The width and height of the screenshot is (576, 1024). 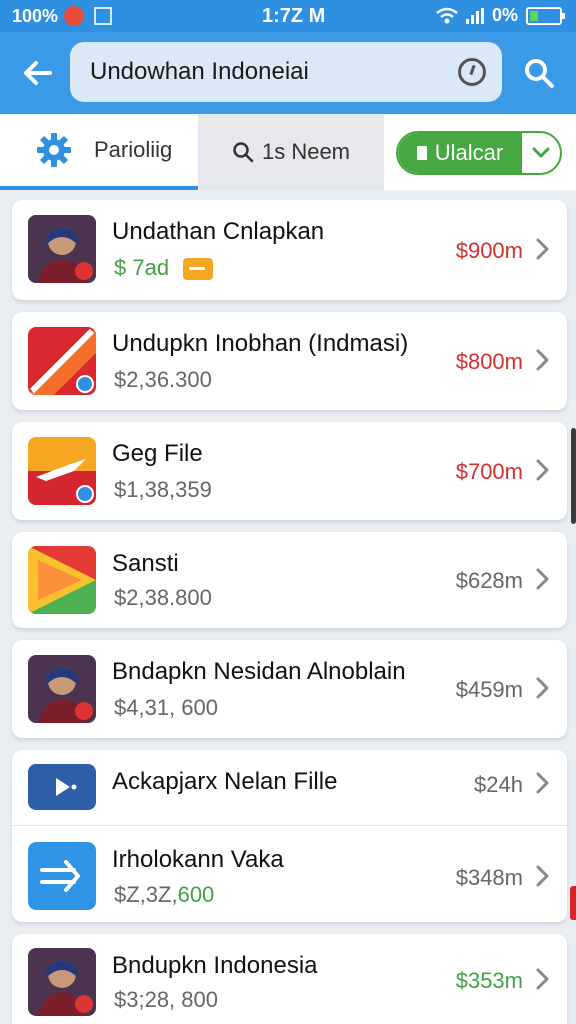 What do you see at coordinates (163, 489) in the screenshot?
I see `item-subtitle: $1,38,359` at bounding box center [163, 489].